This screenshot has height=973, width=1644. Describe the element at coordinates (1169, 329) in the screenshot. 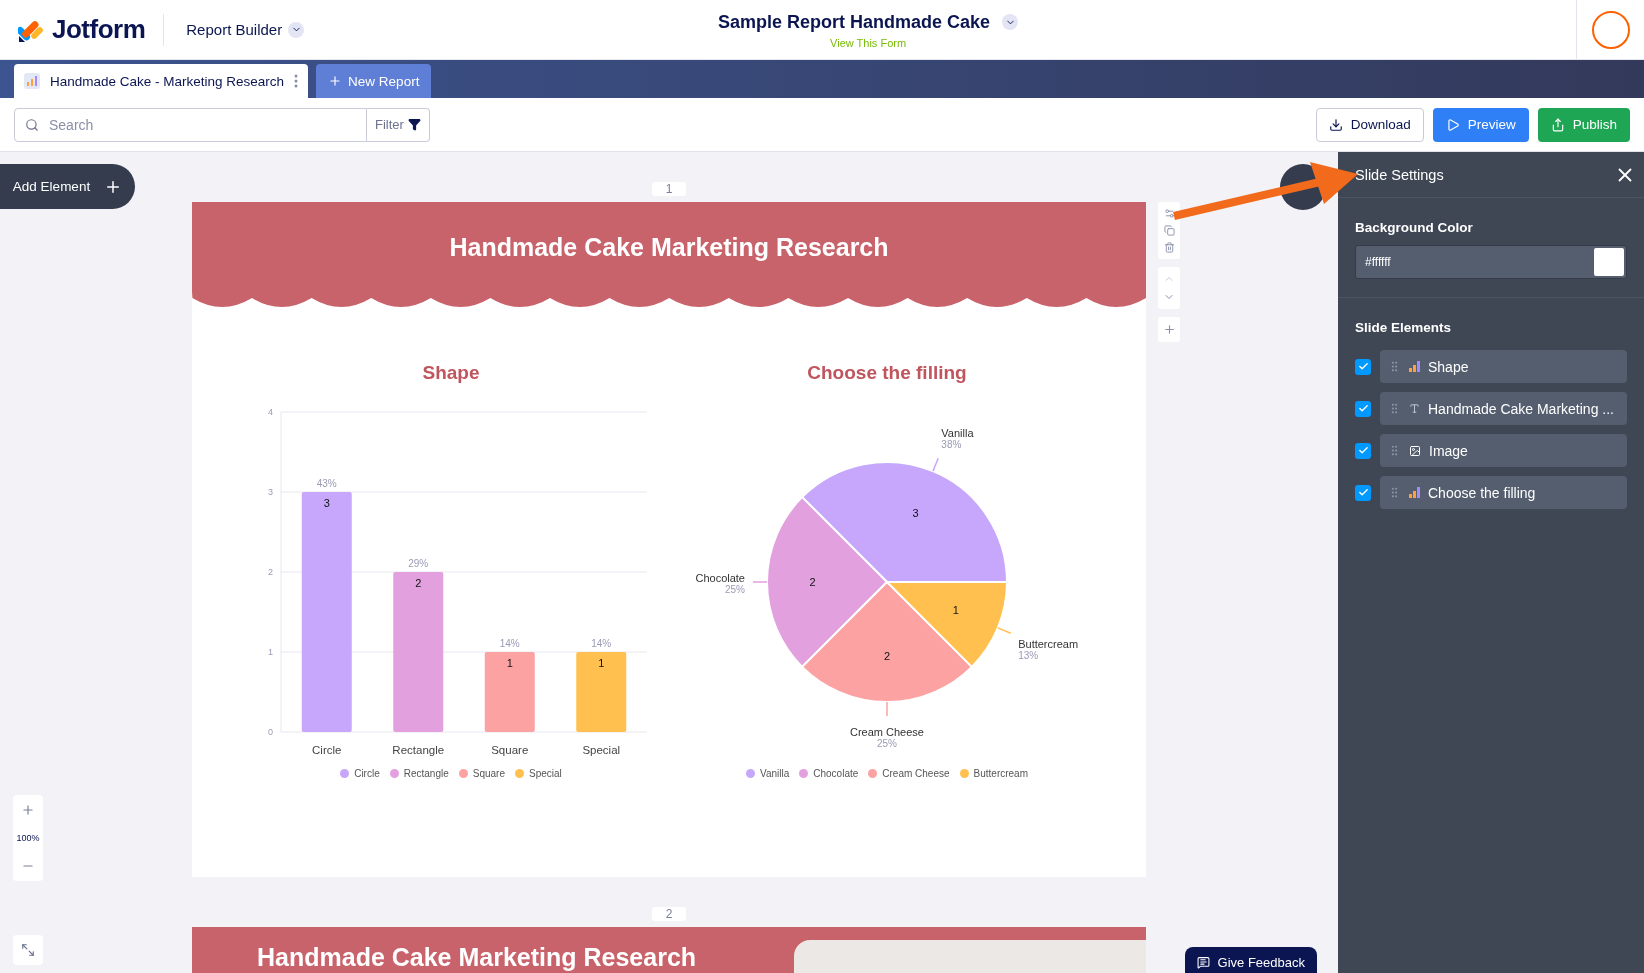

I see `add-slide-icon` at that location.